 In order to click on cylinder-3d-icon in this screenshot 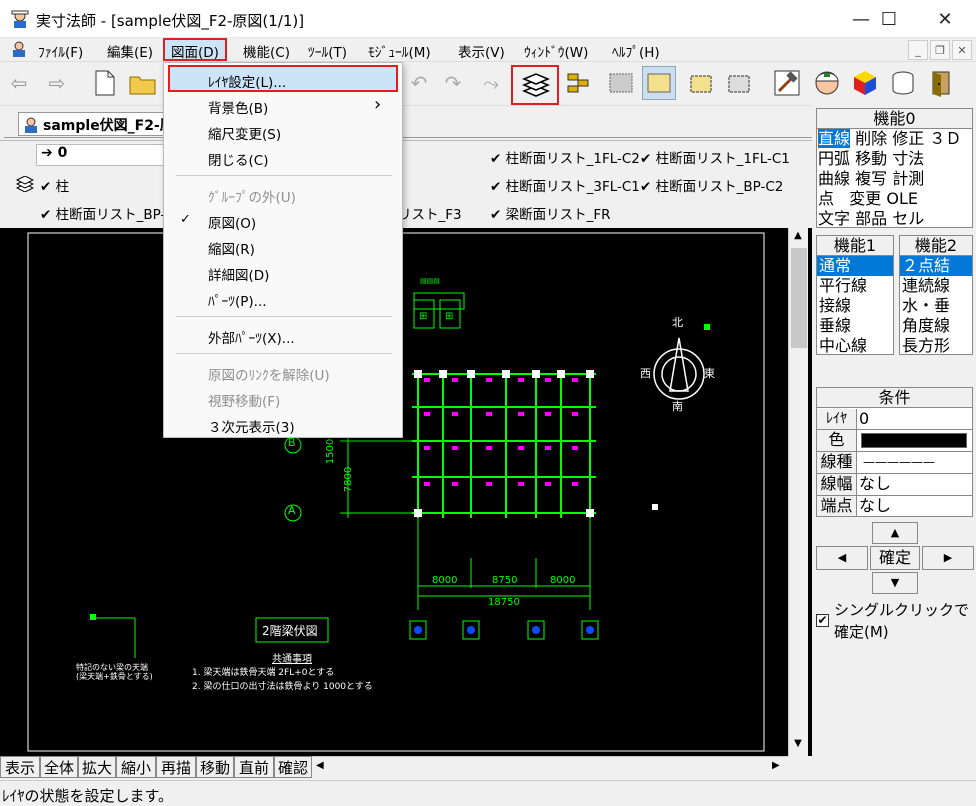, I will do `click(903, 83)`.